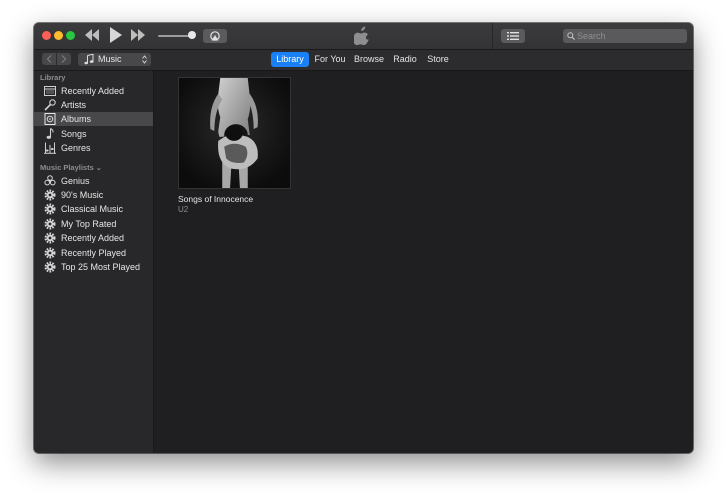 The width and height of the screenshot is (727, 498). I want to click on divider, so click(492, 36).